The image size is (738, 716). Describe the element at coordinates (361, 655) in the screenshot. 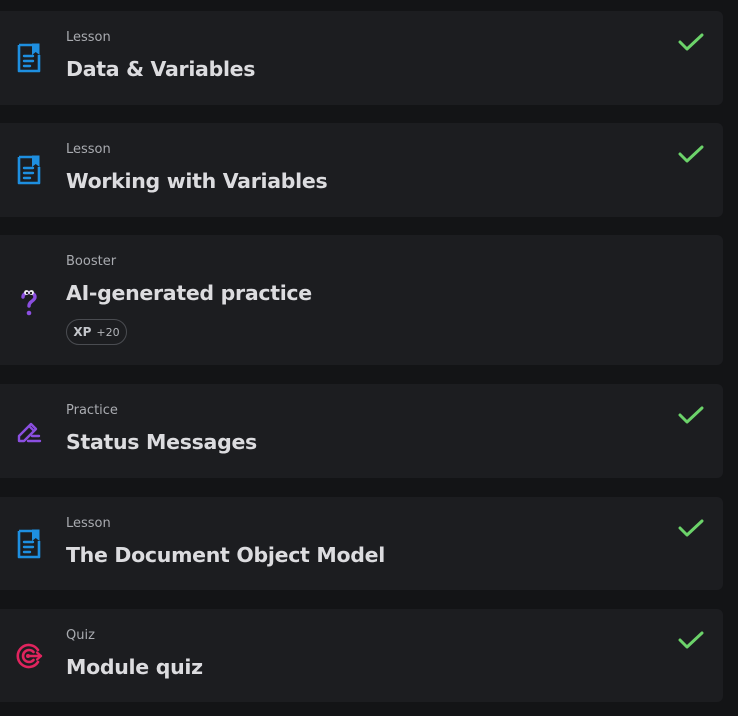

I see `module-item-quiz: Quiz Module quiz` at that location.